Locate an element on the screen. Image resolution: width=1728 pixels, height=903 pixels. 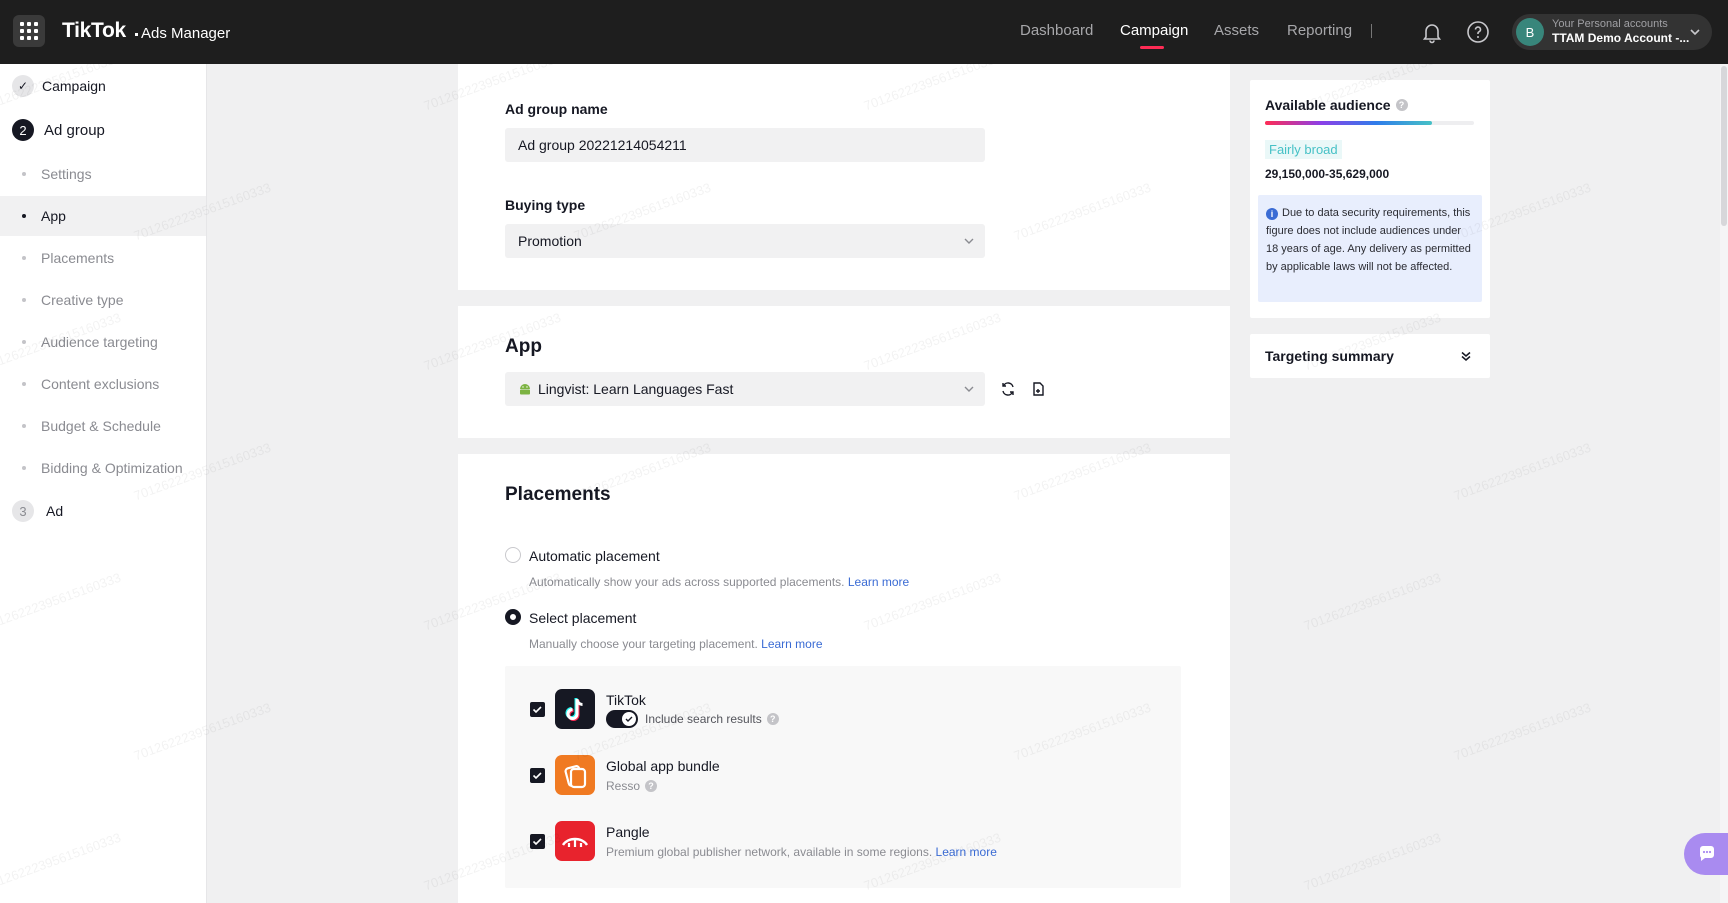
targeting-summary-card: Targeting summary is located at coordinates (1370, 356).